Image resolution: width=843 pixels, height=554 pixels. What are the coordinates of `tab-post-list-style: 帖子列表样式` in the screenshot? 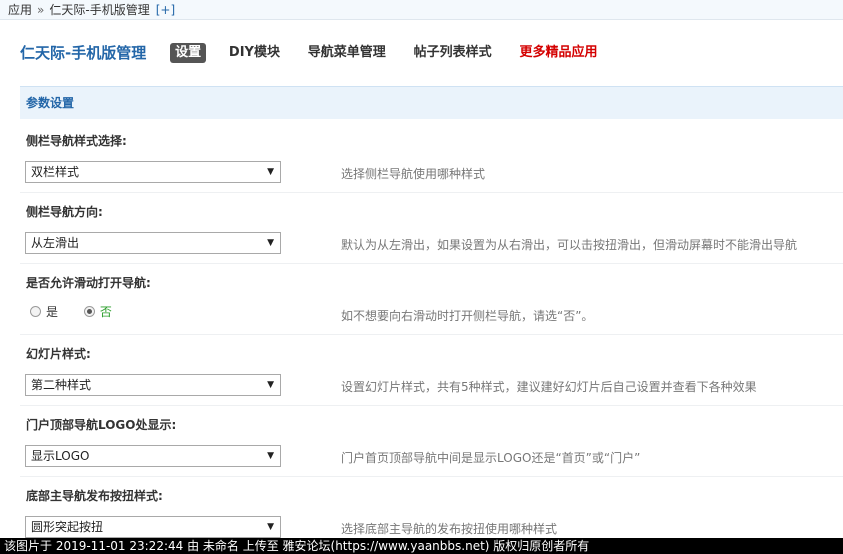 It's located at (453, 53).